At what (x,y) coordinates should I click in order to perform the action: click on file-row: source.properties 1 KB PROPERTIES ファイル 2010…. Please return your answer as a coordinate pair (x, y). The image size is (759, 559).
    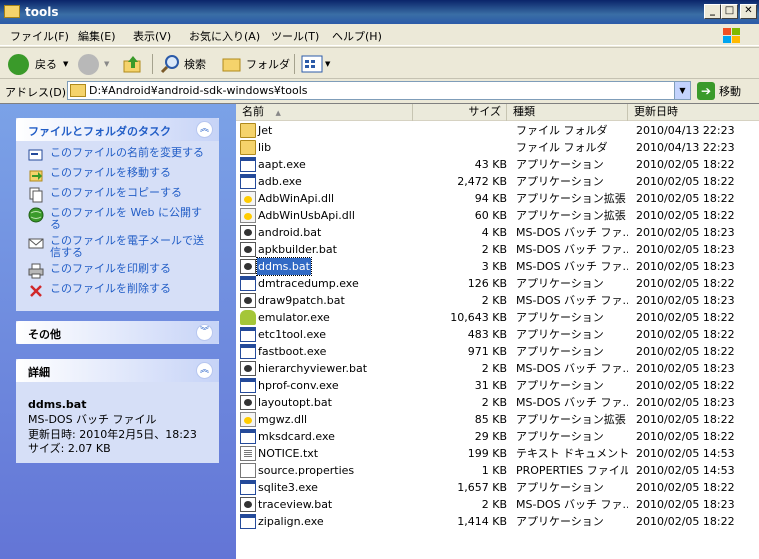
    Looking at the image, I should click on (497, 470).